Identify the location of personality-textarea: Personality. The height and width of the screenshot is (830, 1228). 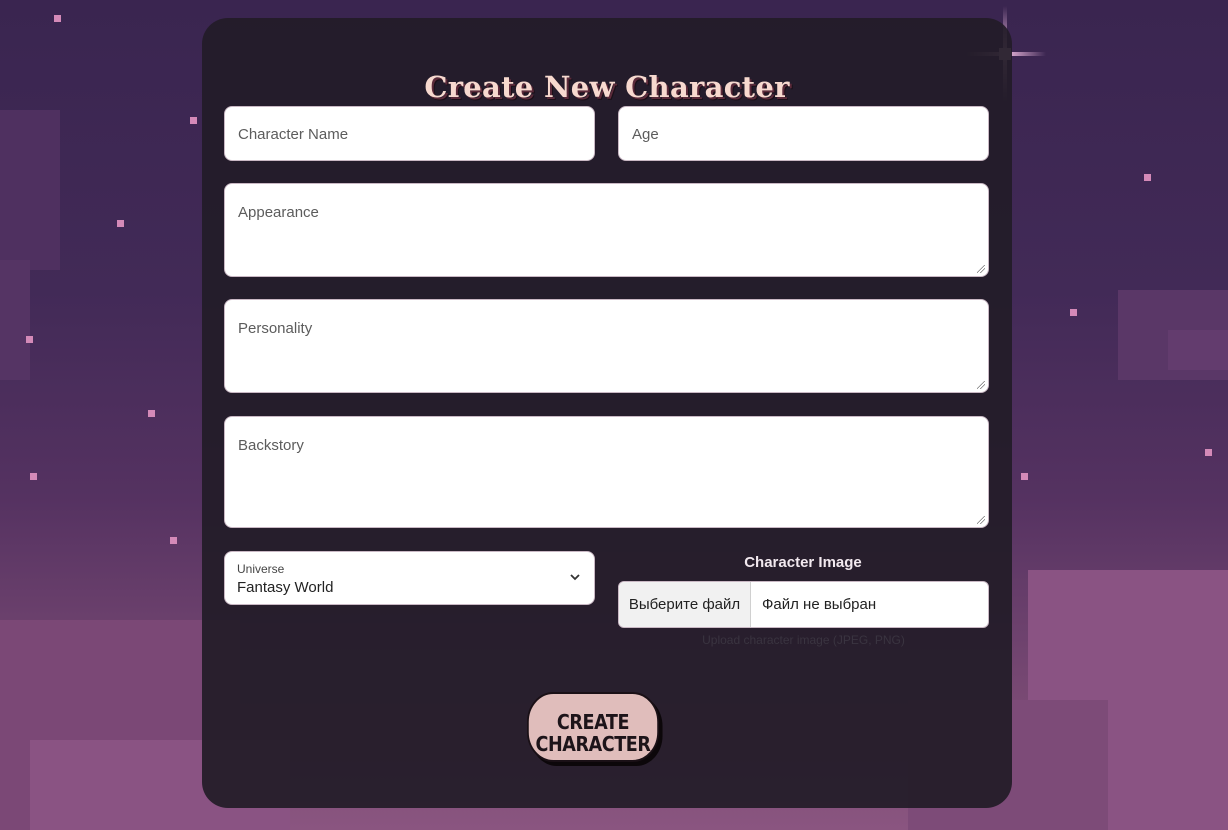
(606, 346).